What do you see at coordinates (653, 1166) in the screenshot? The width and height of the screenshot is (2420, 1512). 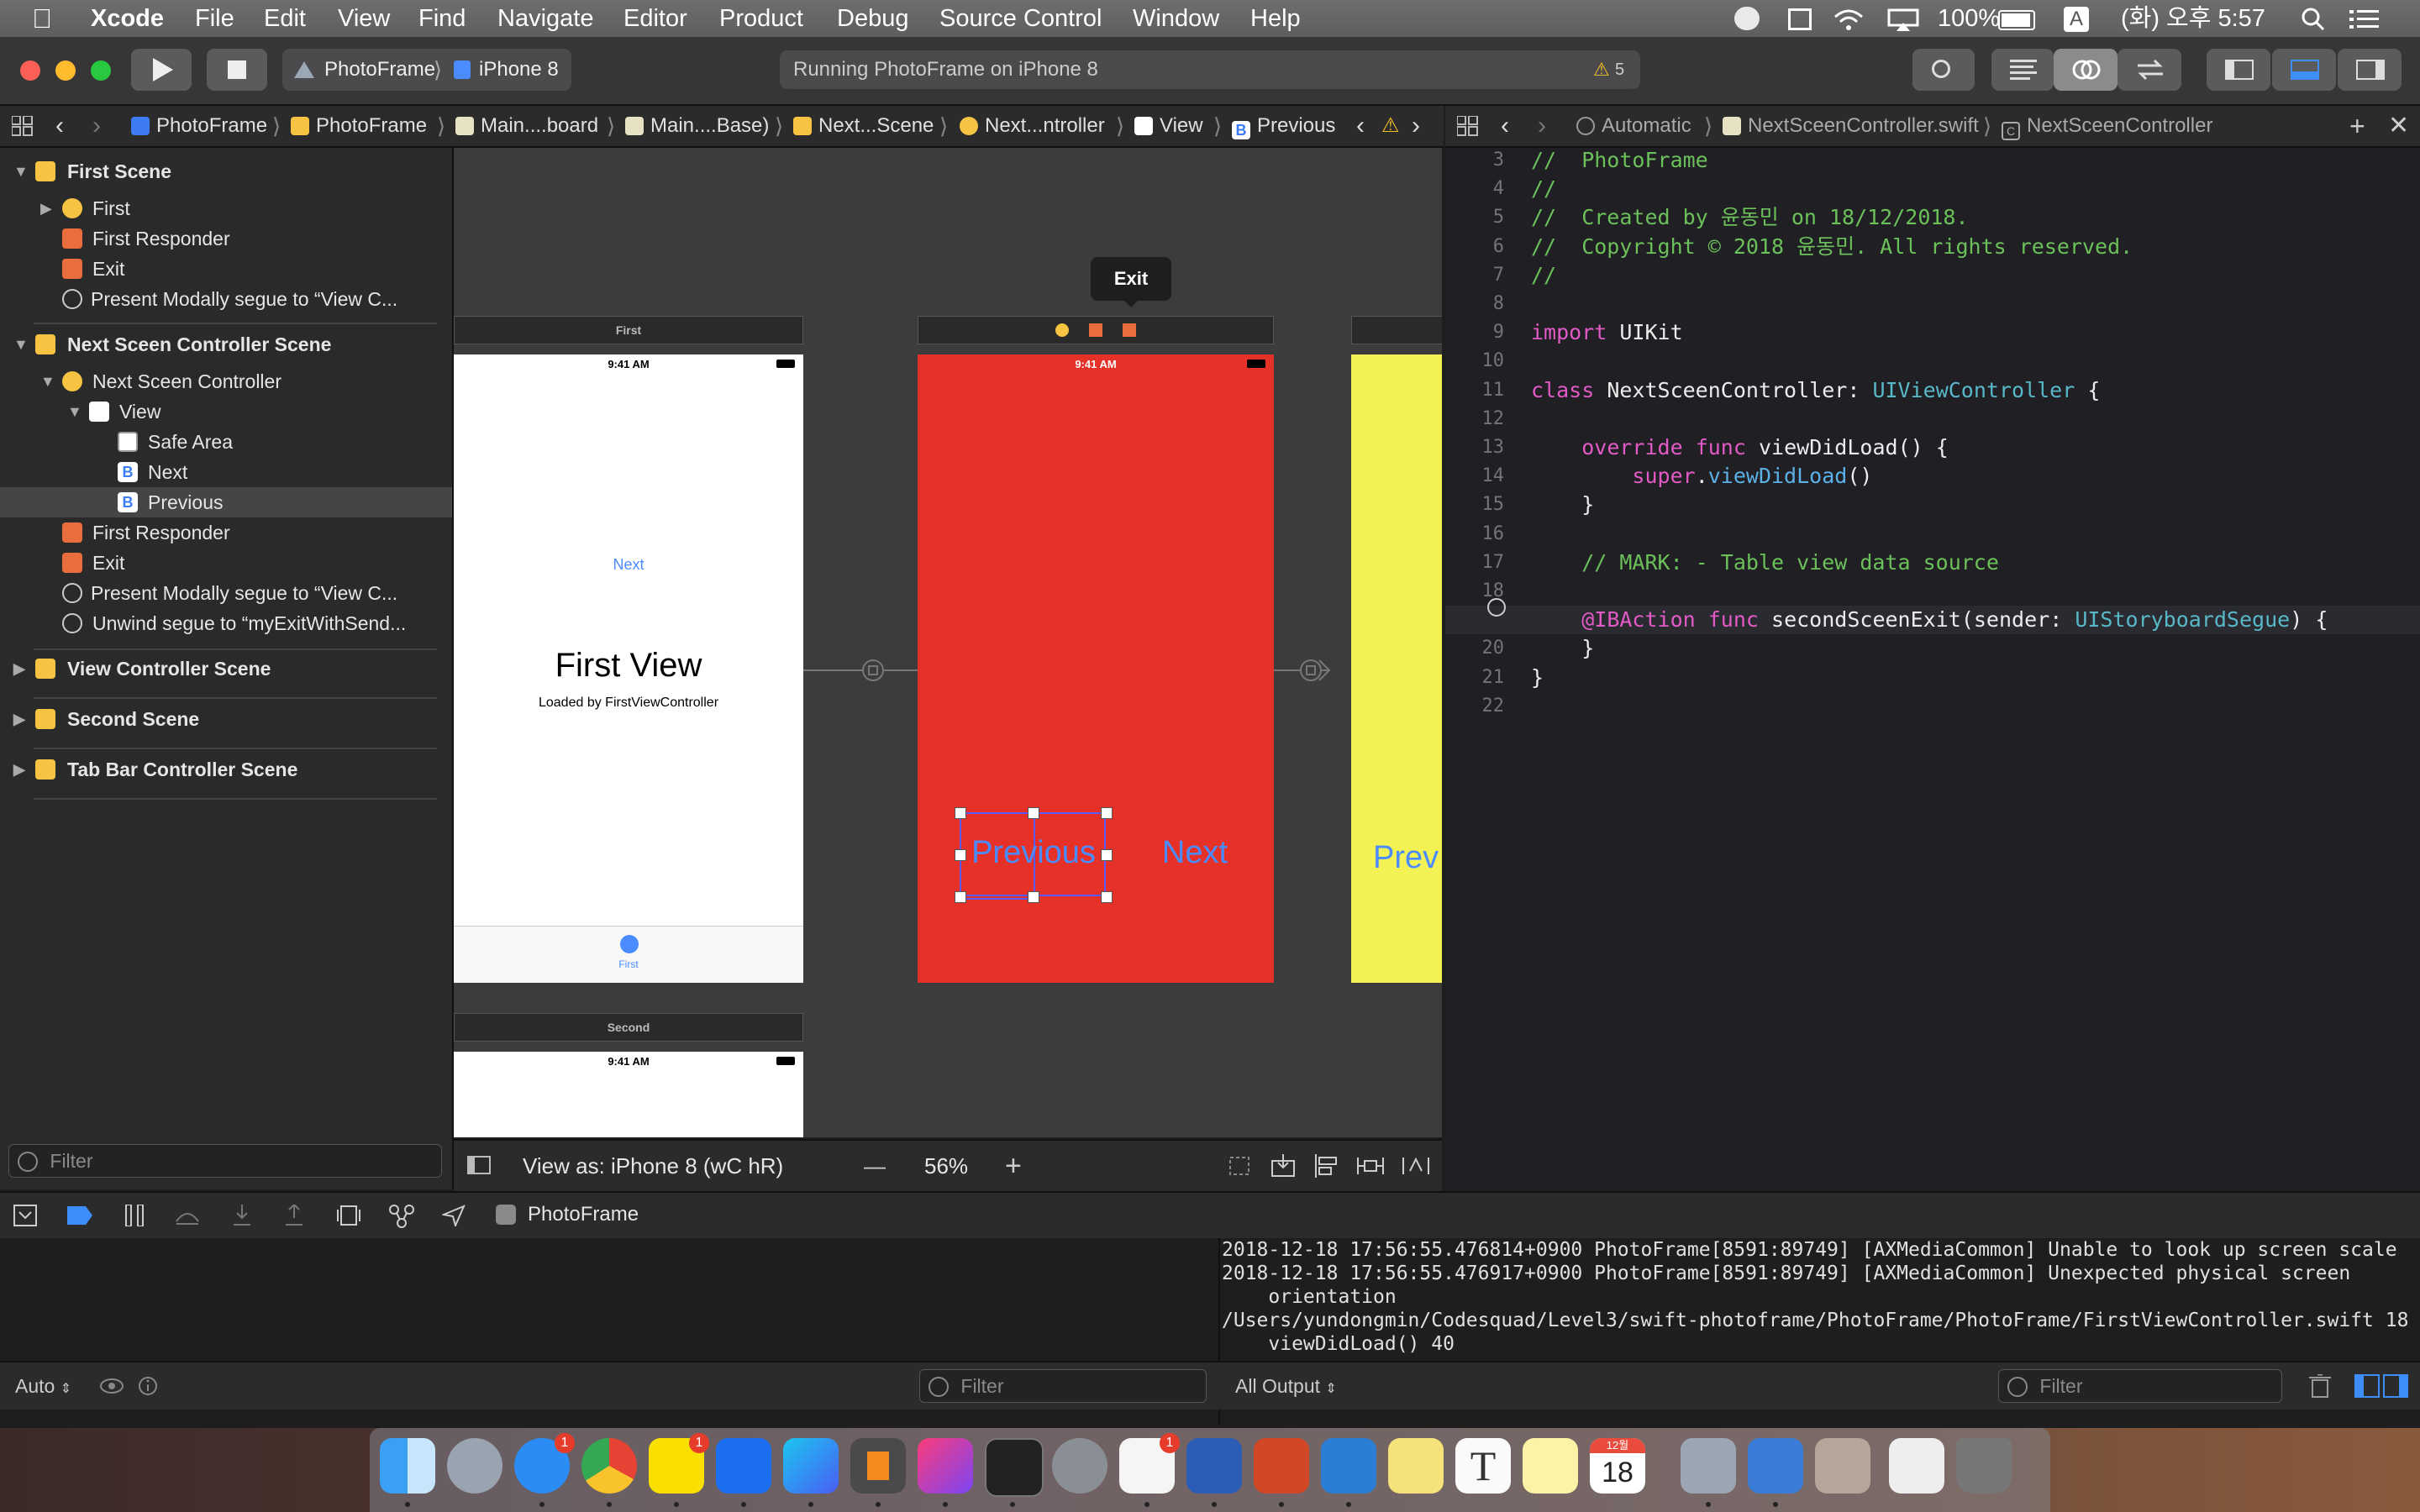 I see `view-as-device: View as: iPhone 8 (wC hR)` at bounding box center [653, 1166].